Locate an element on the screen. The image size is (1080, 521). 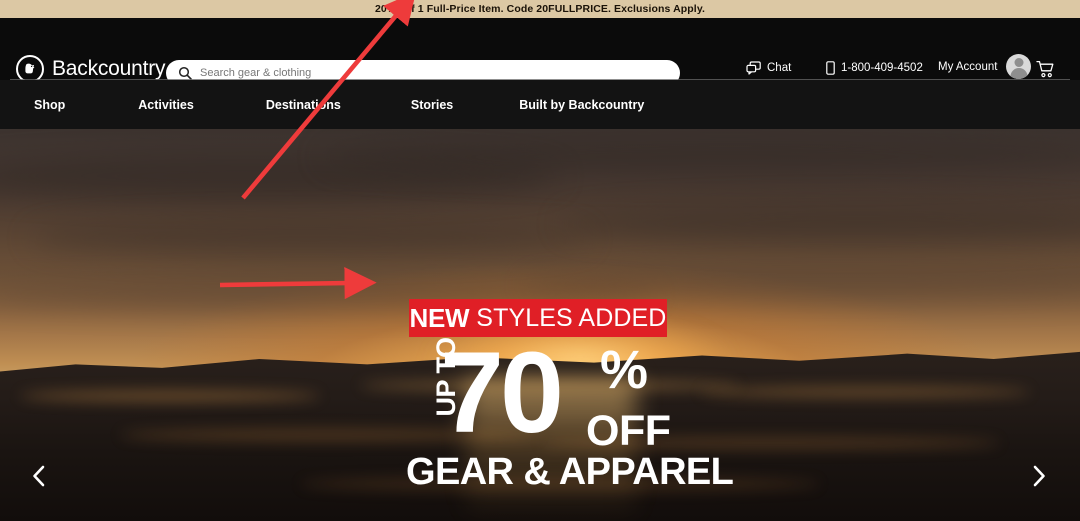
carousel-next-button is located at coordinates (1039, 476).